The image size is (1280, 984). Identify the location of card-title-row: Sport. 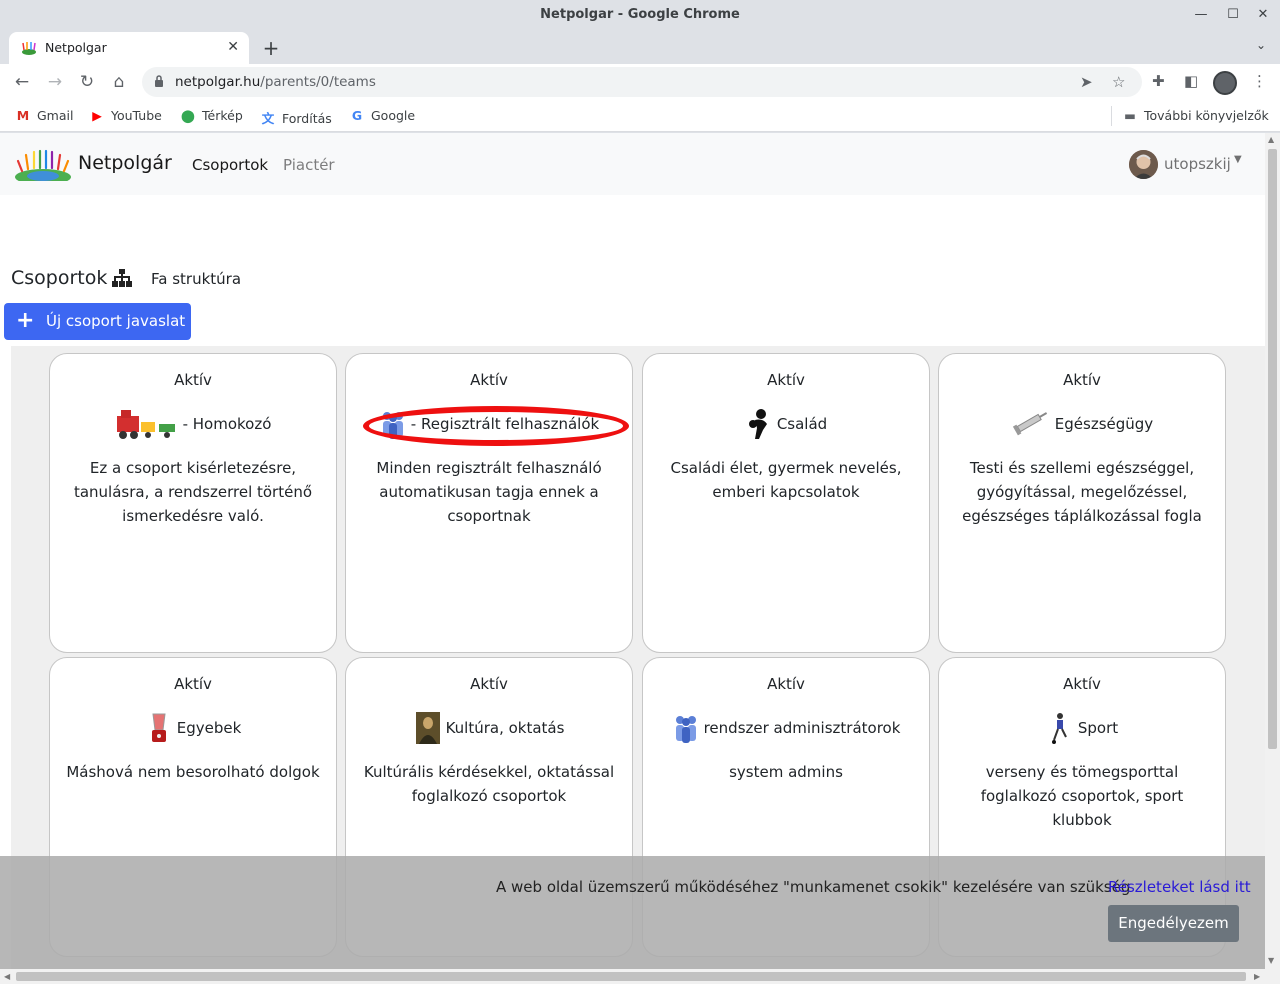
(1082, 728).